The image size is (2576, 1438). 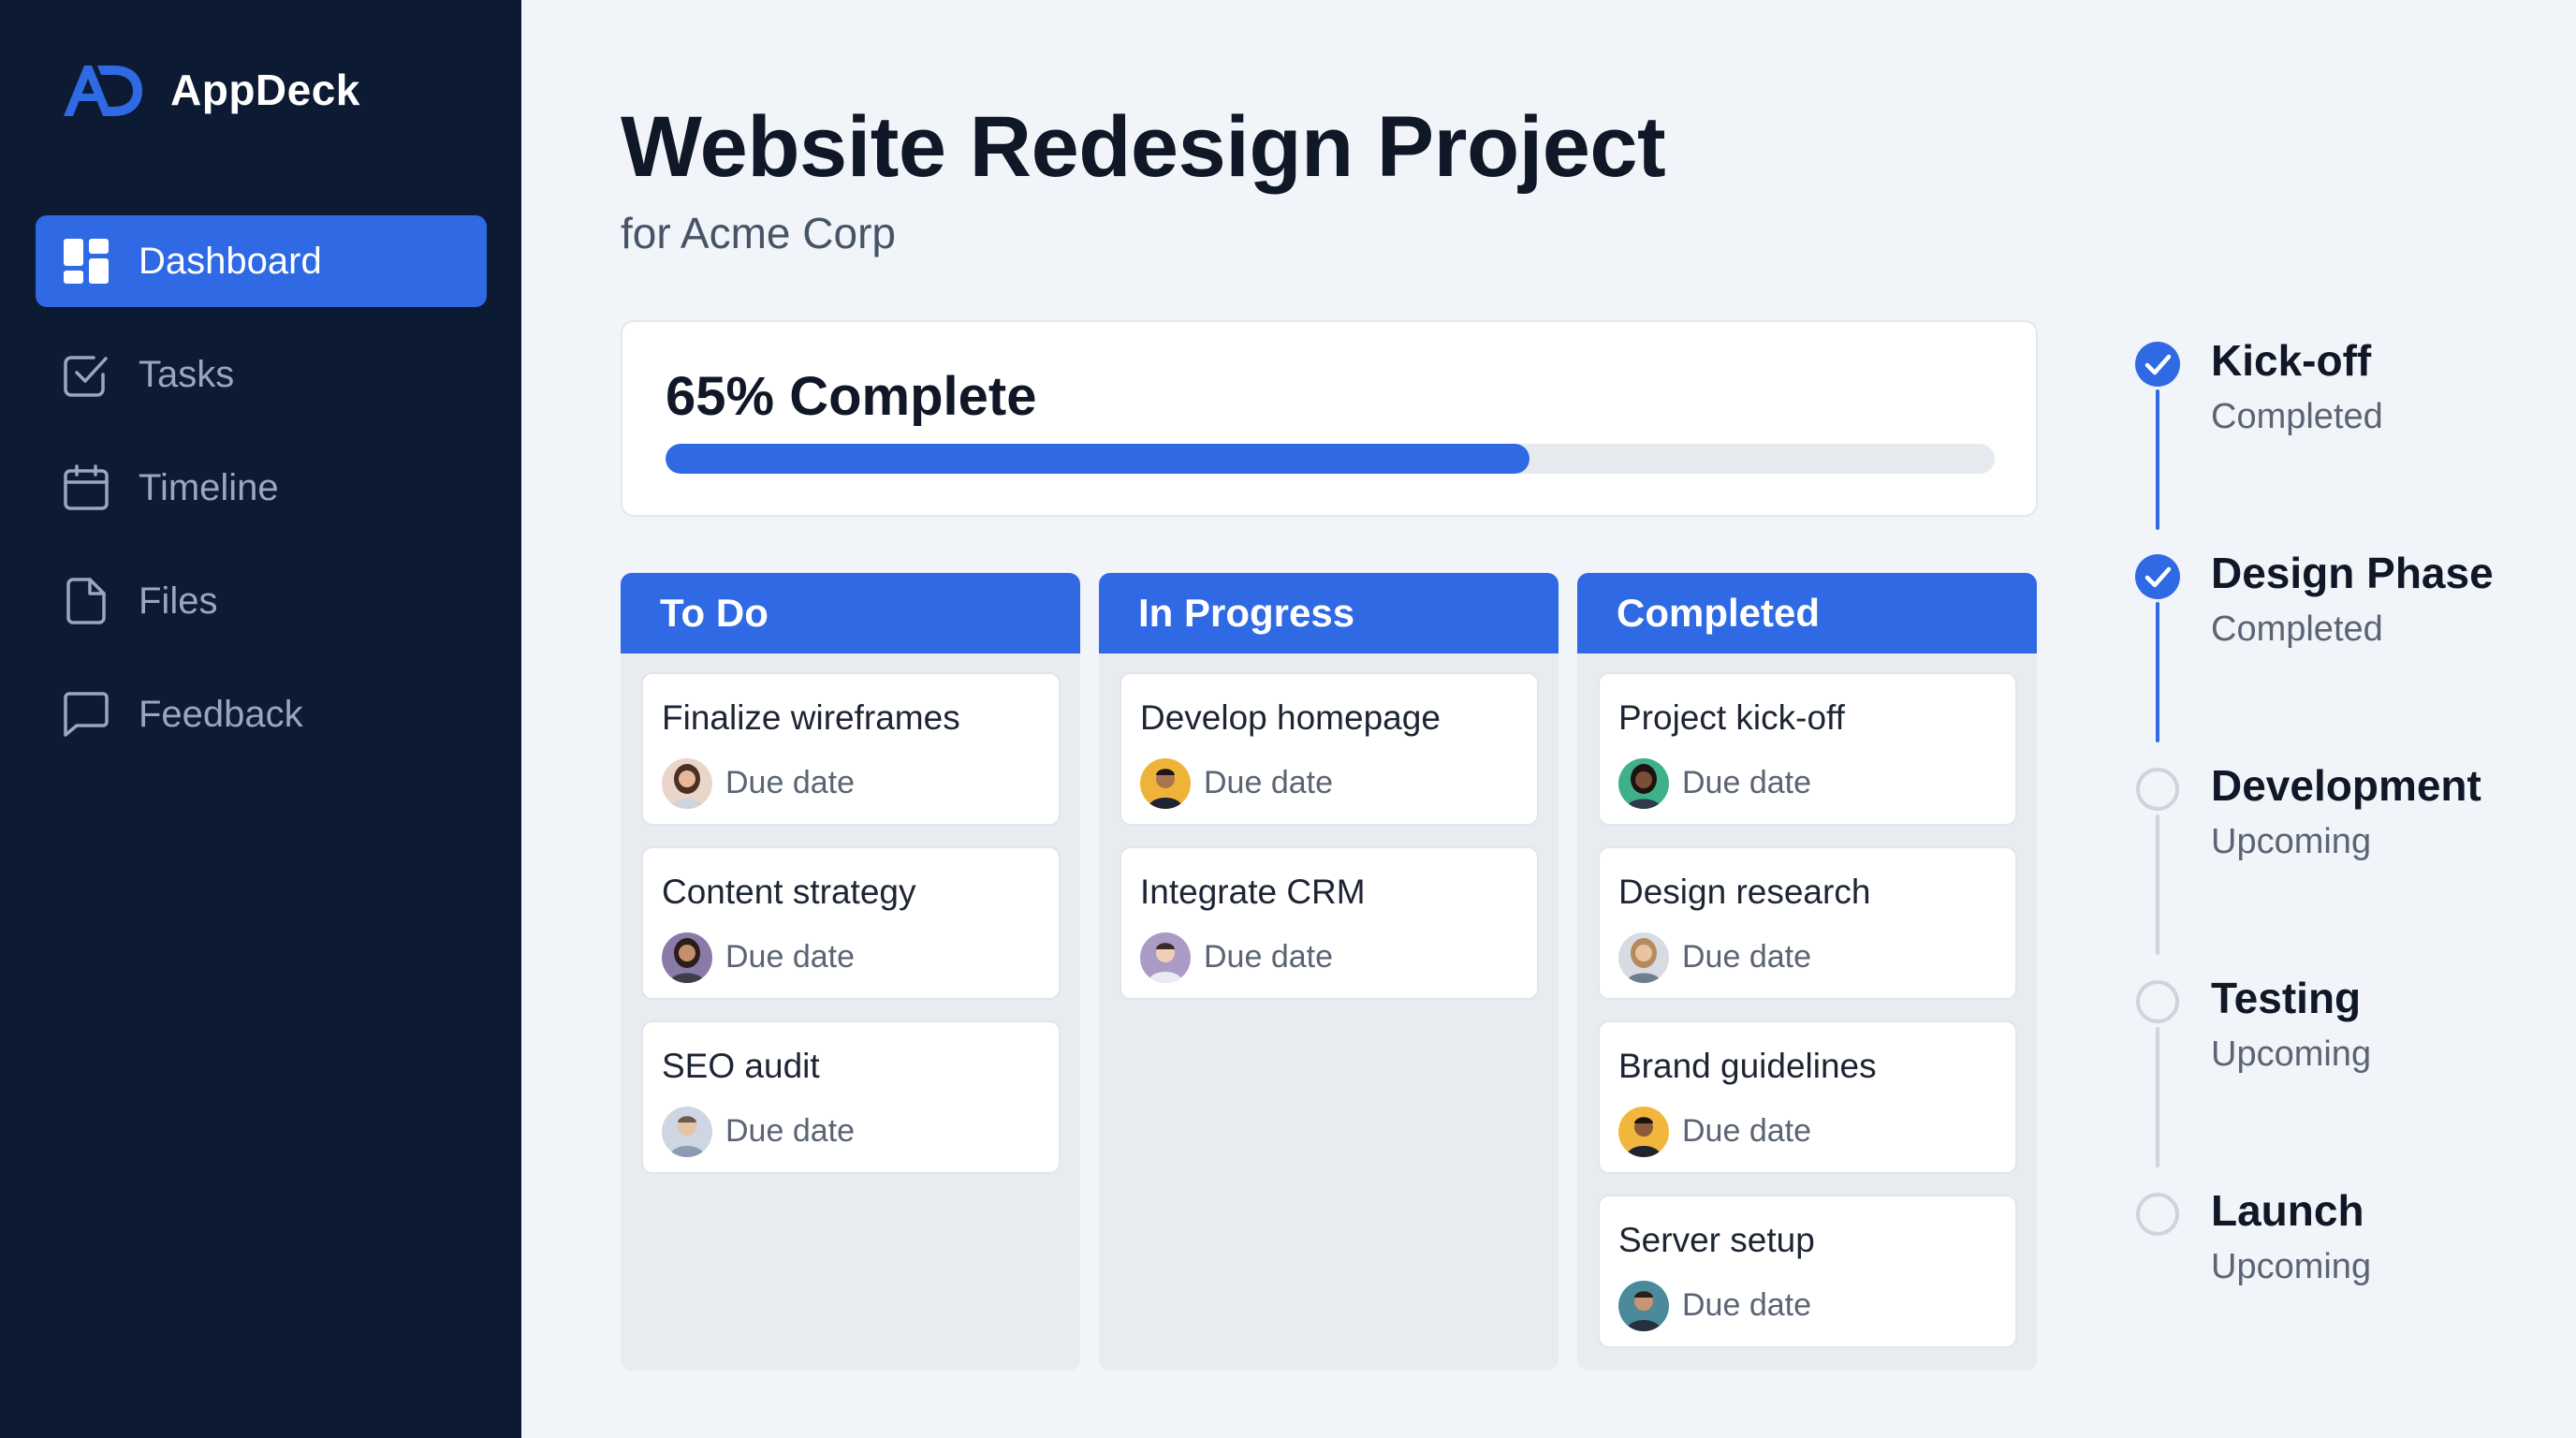 What do you see at coordinates (851, 1097) in the screenshot?
I see `task-card: SEO audit Due date` at bounding box center [851, 1097].